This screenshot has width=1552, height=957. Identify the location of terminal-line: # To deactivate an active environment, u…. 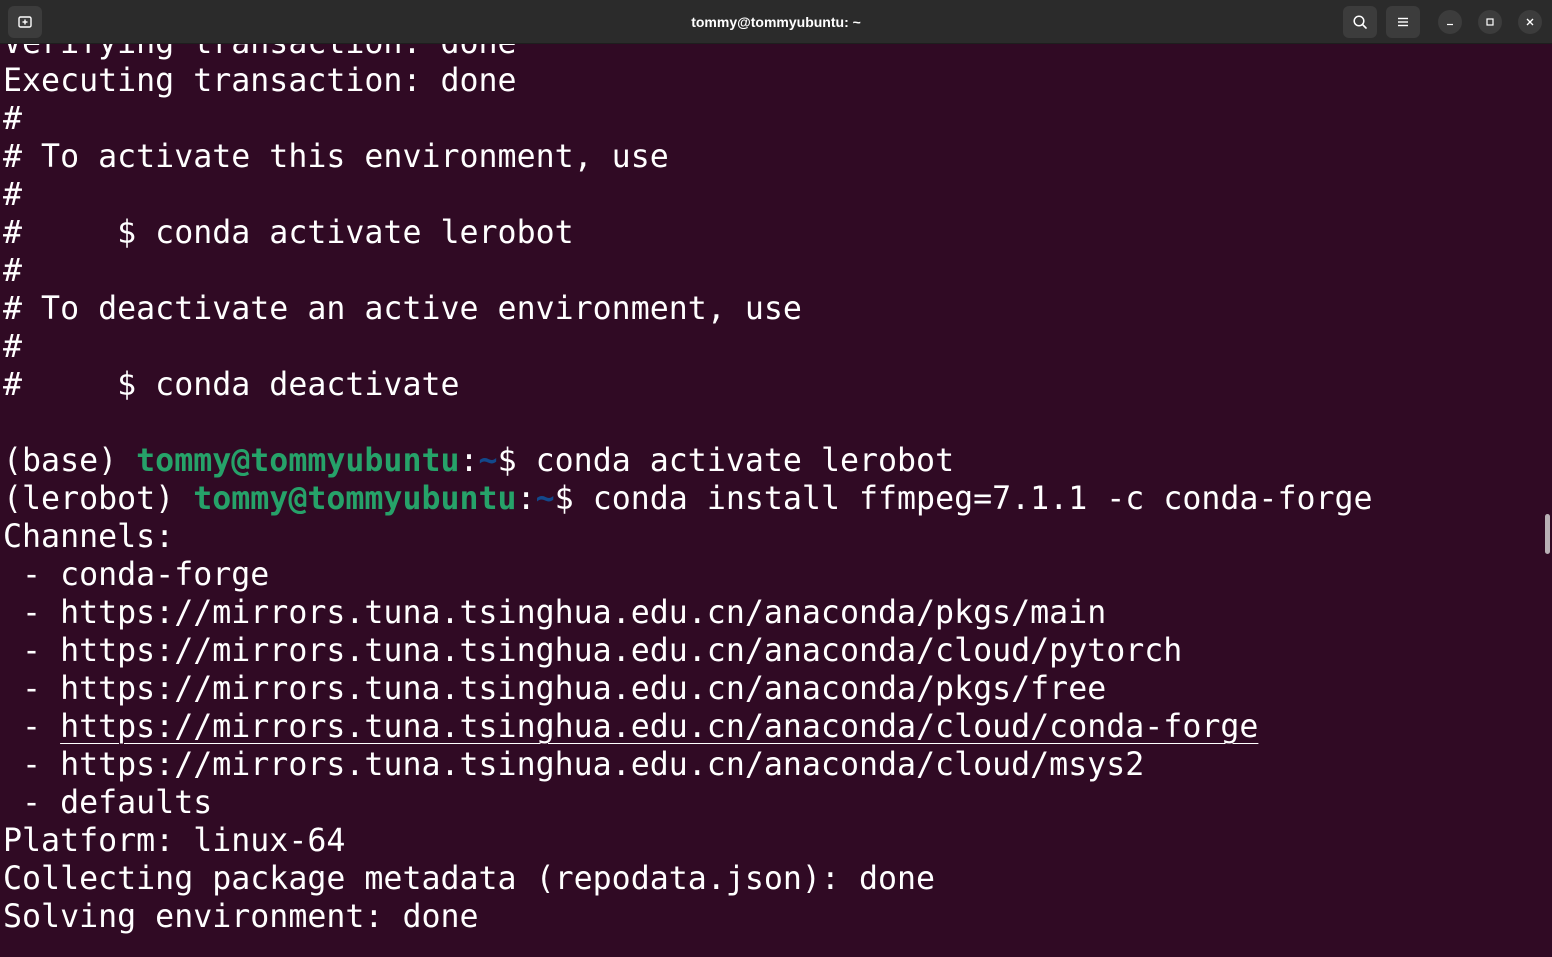
(402, 309).